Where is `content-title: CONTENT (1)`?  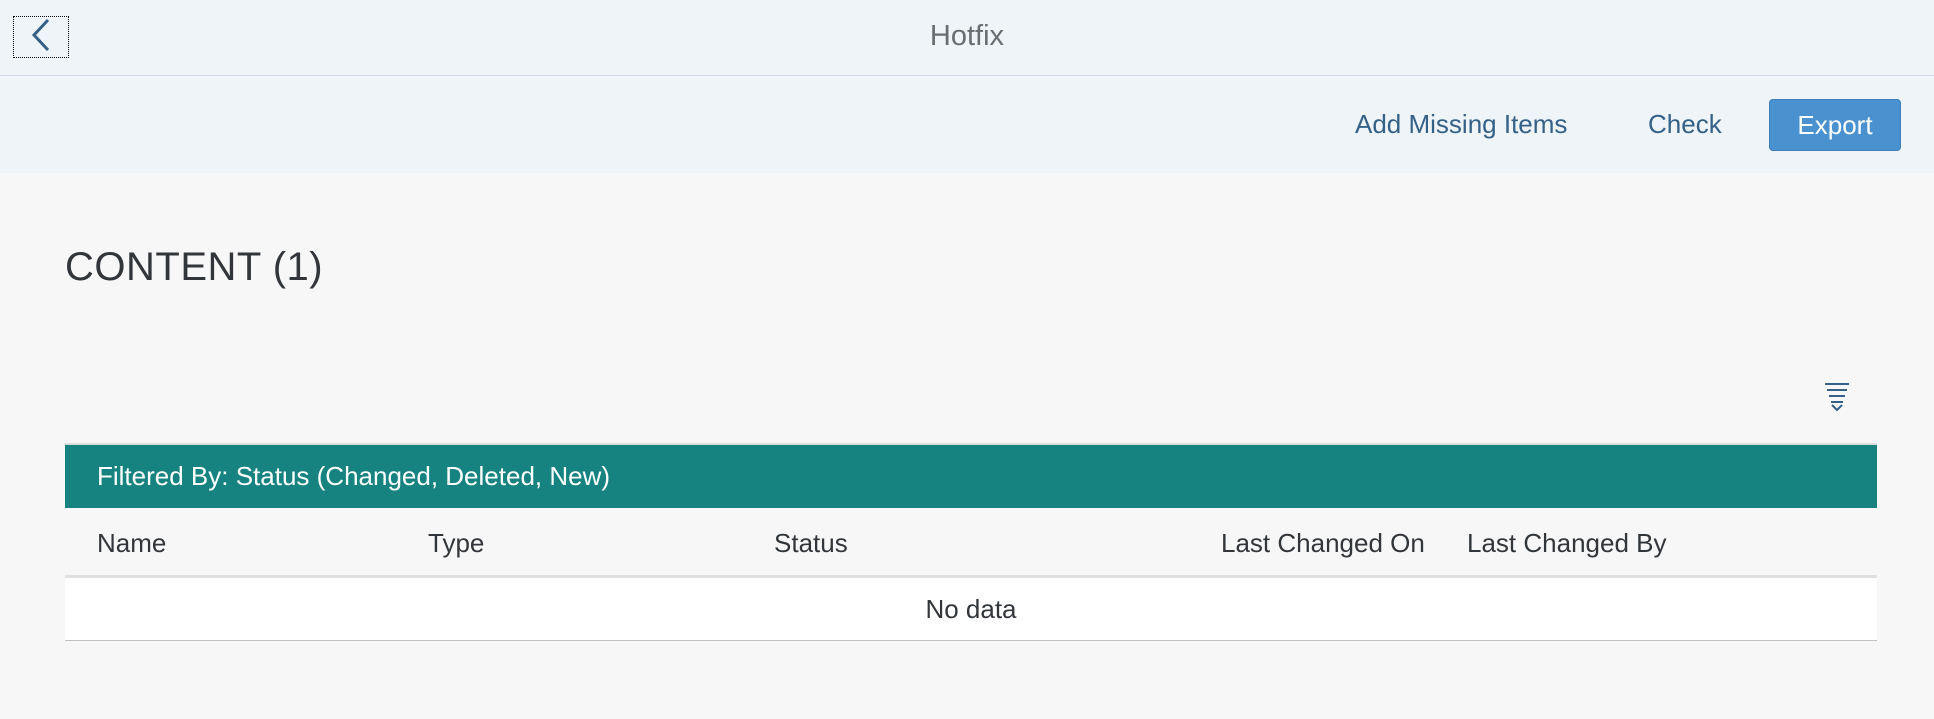
content-title: CONTENT (1) is located at coordinates (194, 267).